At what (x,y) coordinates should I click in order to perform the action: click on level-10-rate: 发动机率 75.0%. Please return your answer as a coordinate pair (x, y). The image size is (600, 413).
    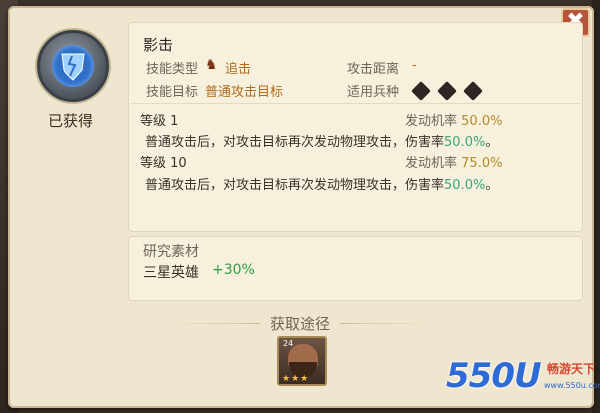
    Looking at the image, I should click on (453, 161).